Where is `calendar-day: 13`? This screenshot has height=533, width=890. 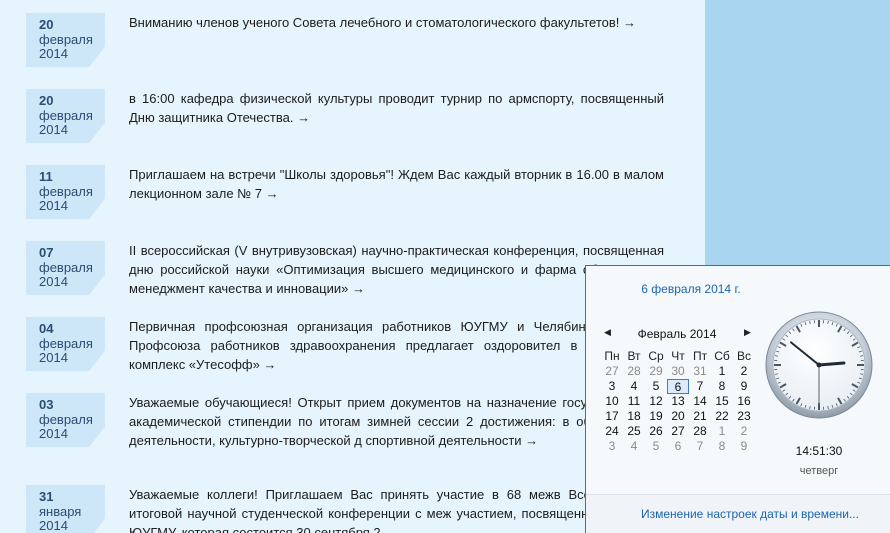 calendar-day: 13 is located at coordinates (678, 401).